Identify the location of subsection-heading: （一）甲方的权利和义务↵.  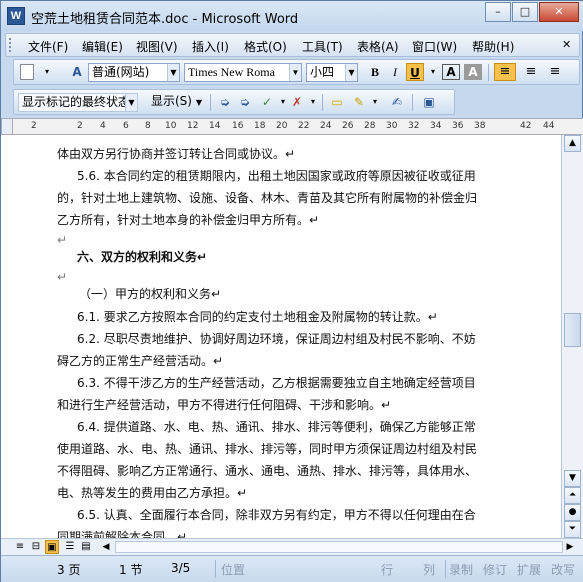
(150, 294).